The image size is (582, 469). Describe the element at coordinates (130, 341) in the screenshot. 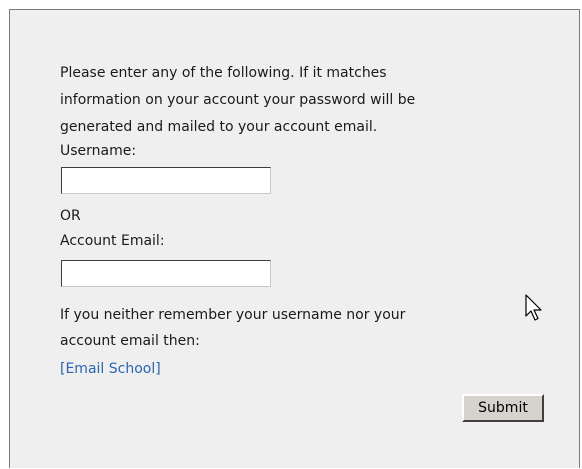

I see `help-text-line-2: account email then:` at that location.